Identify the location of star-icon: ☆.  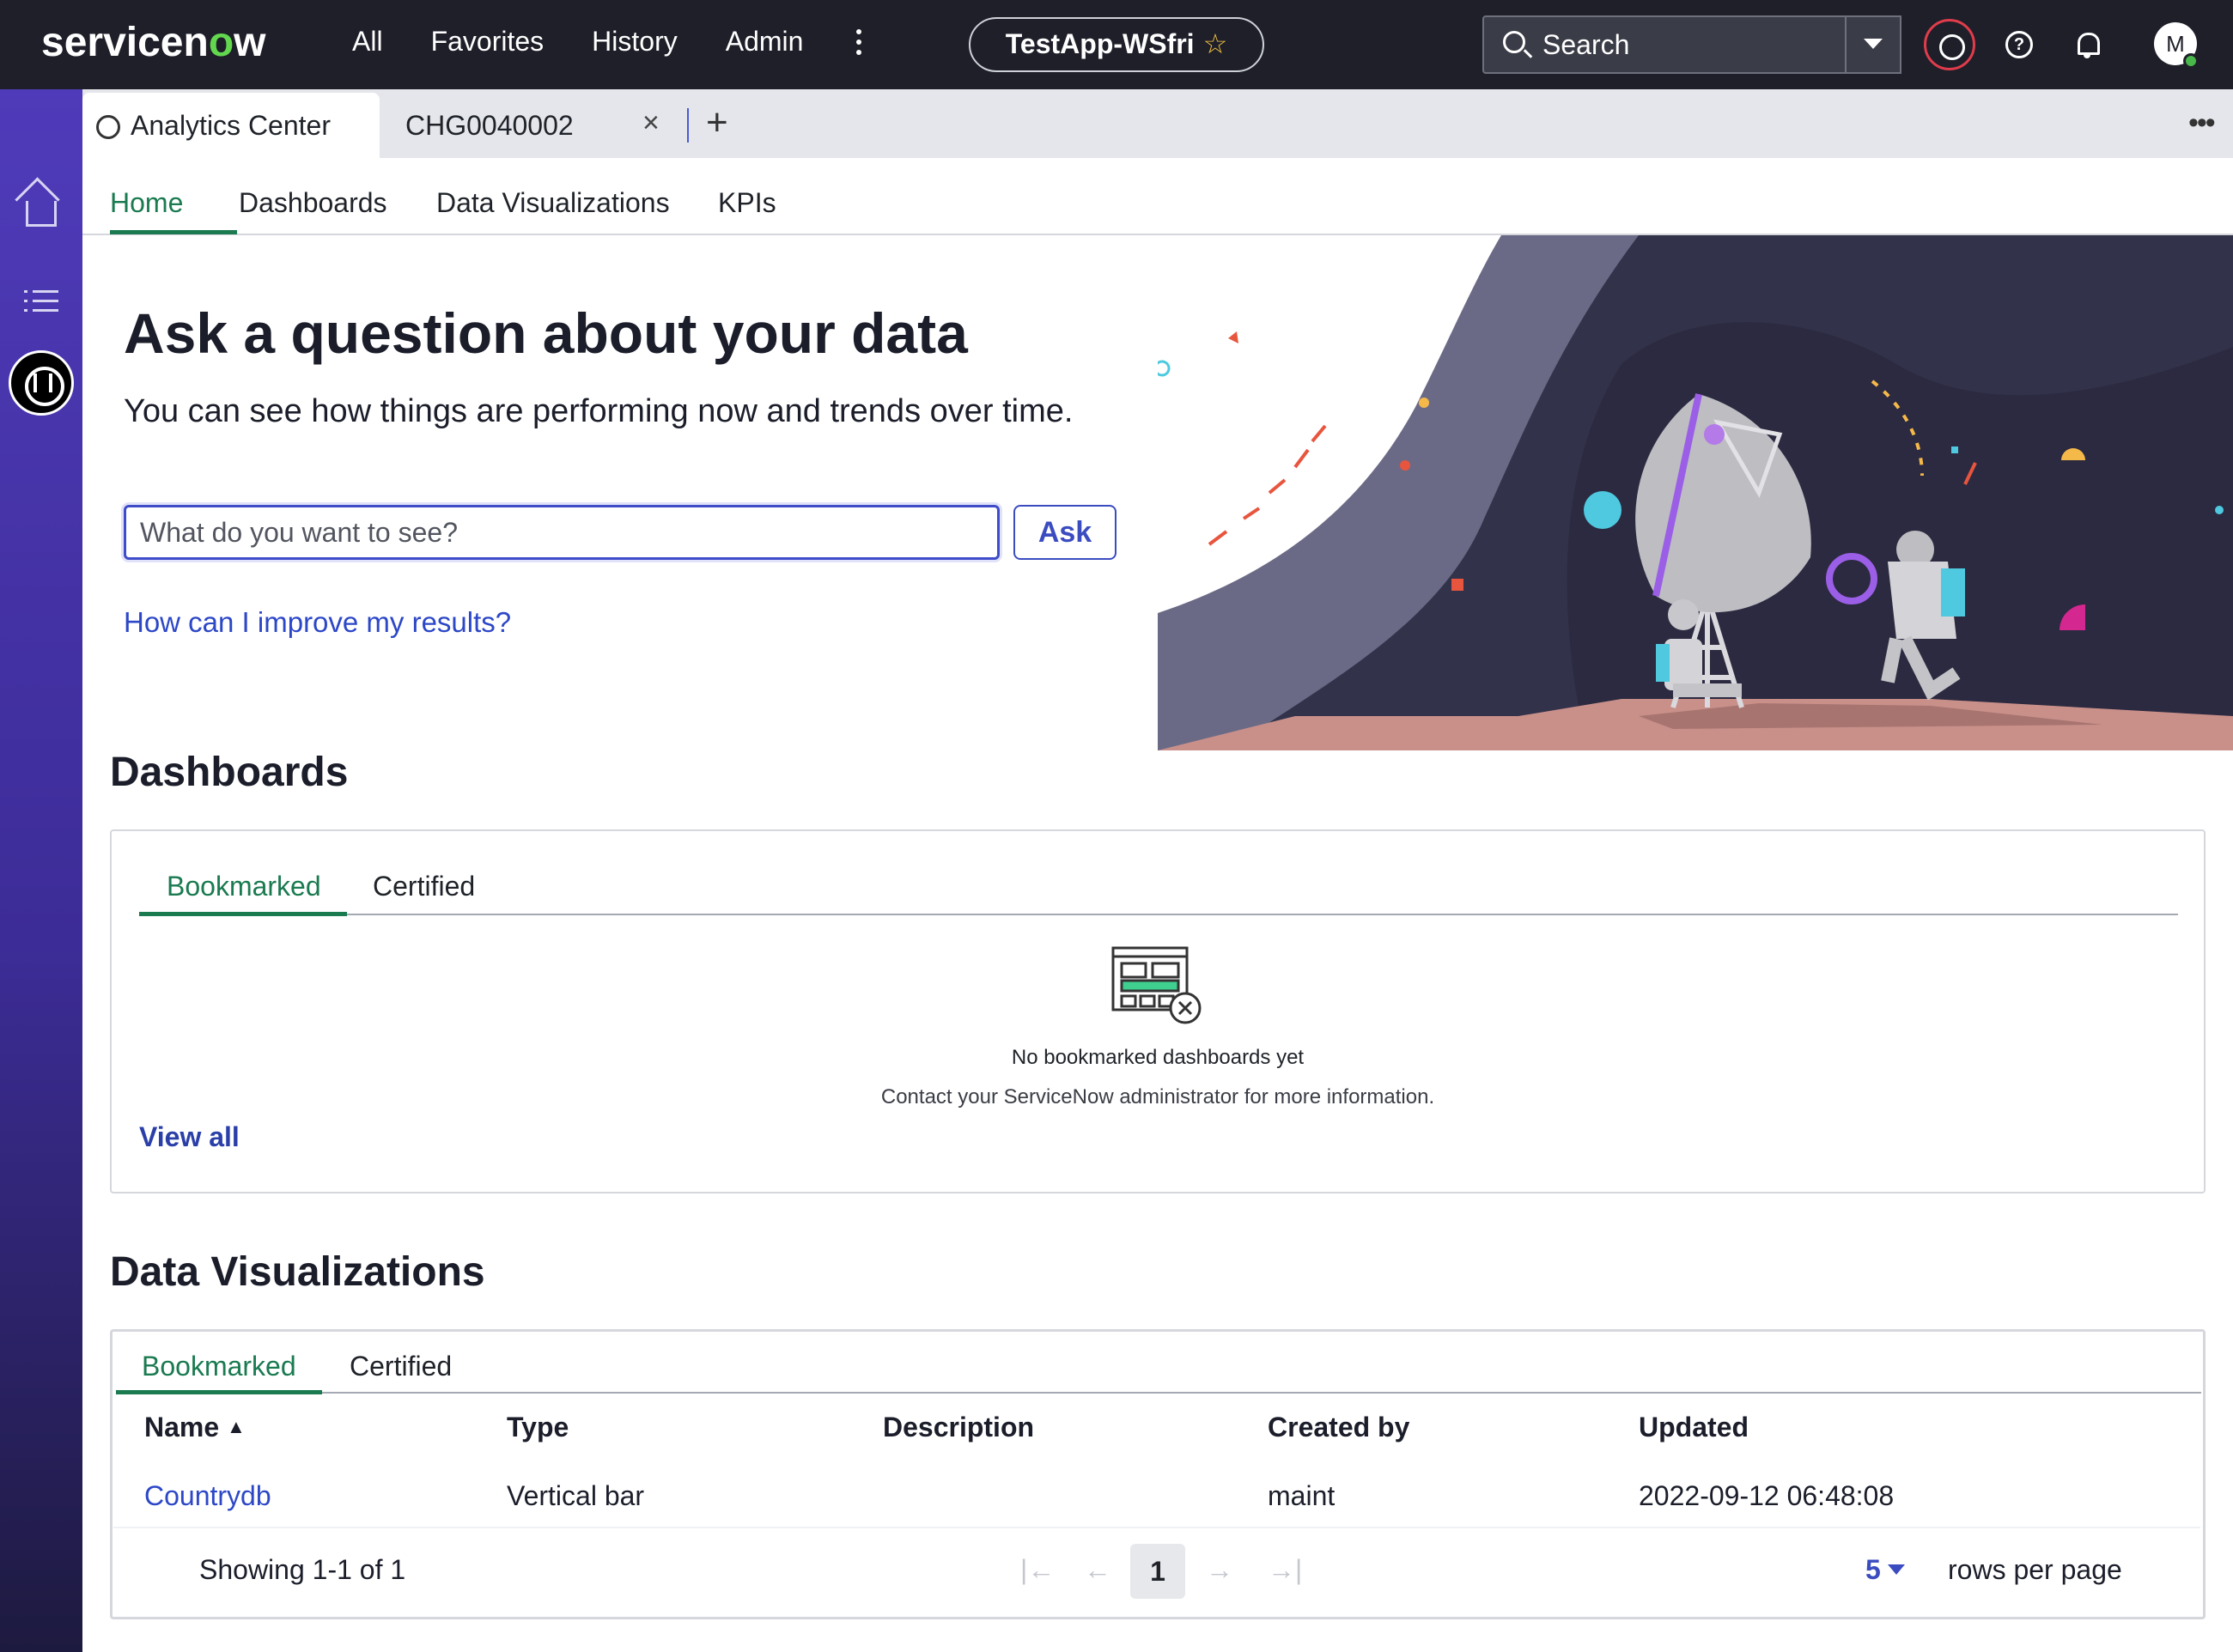
(1215, 43).